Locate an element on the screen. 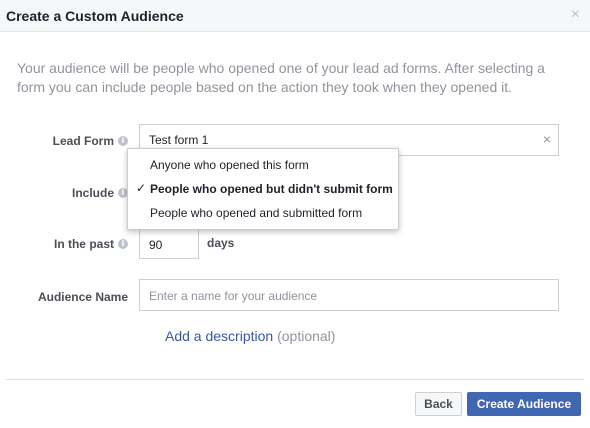 The image size is (590, 428). description-row: Add a description (optional) is located at coordinates (250, 336).